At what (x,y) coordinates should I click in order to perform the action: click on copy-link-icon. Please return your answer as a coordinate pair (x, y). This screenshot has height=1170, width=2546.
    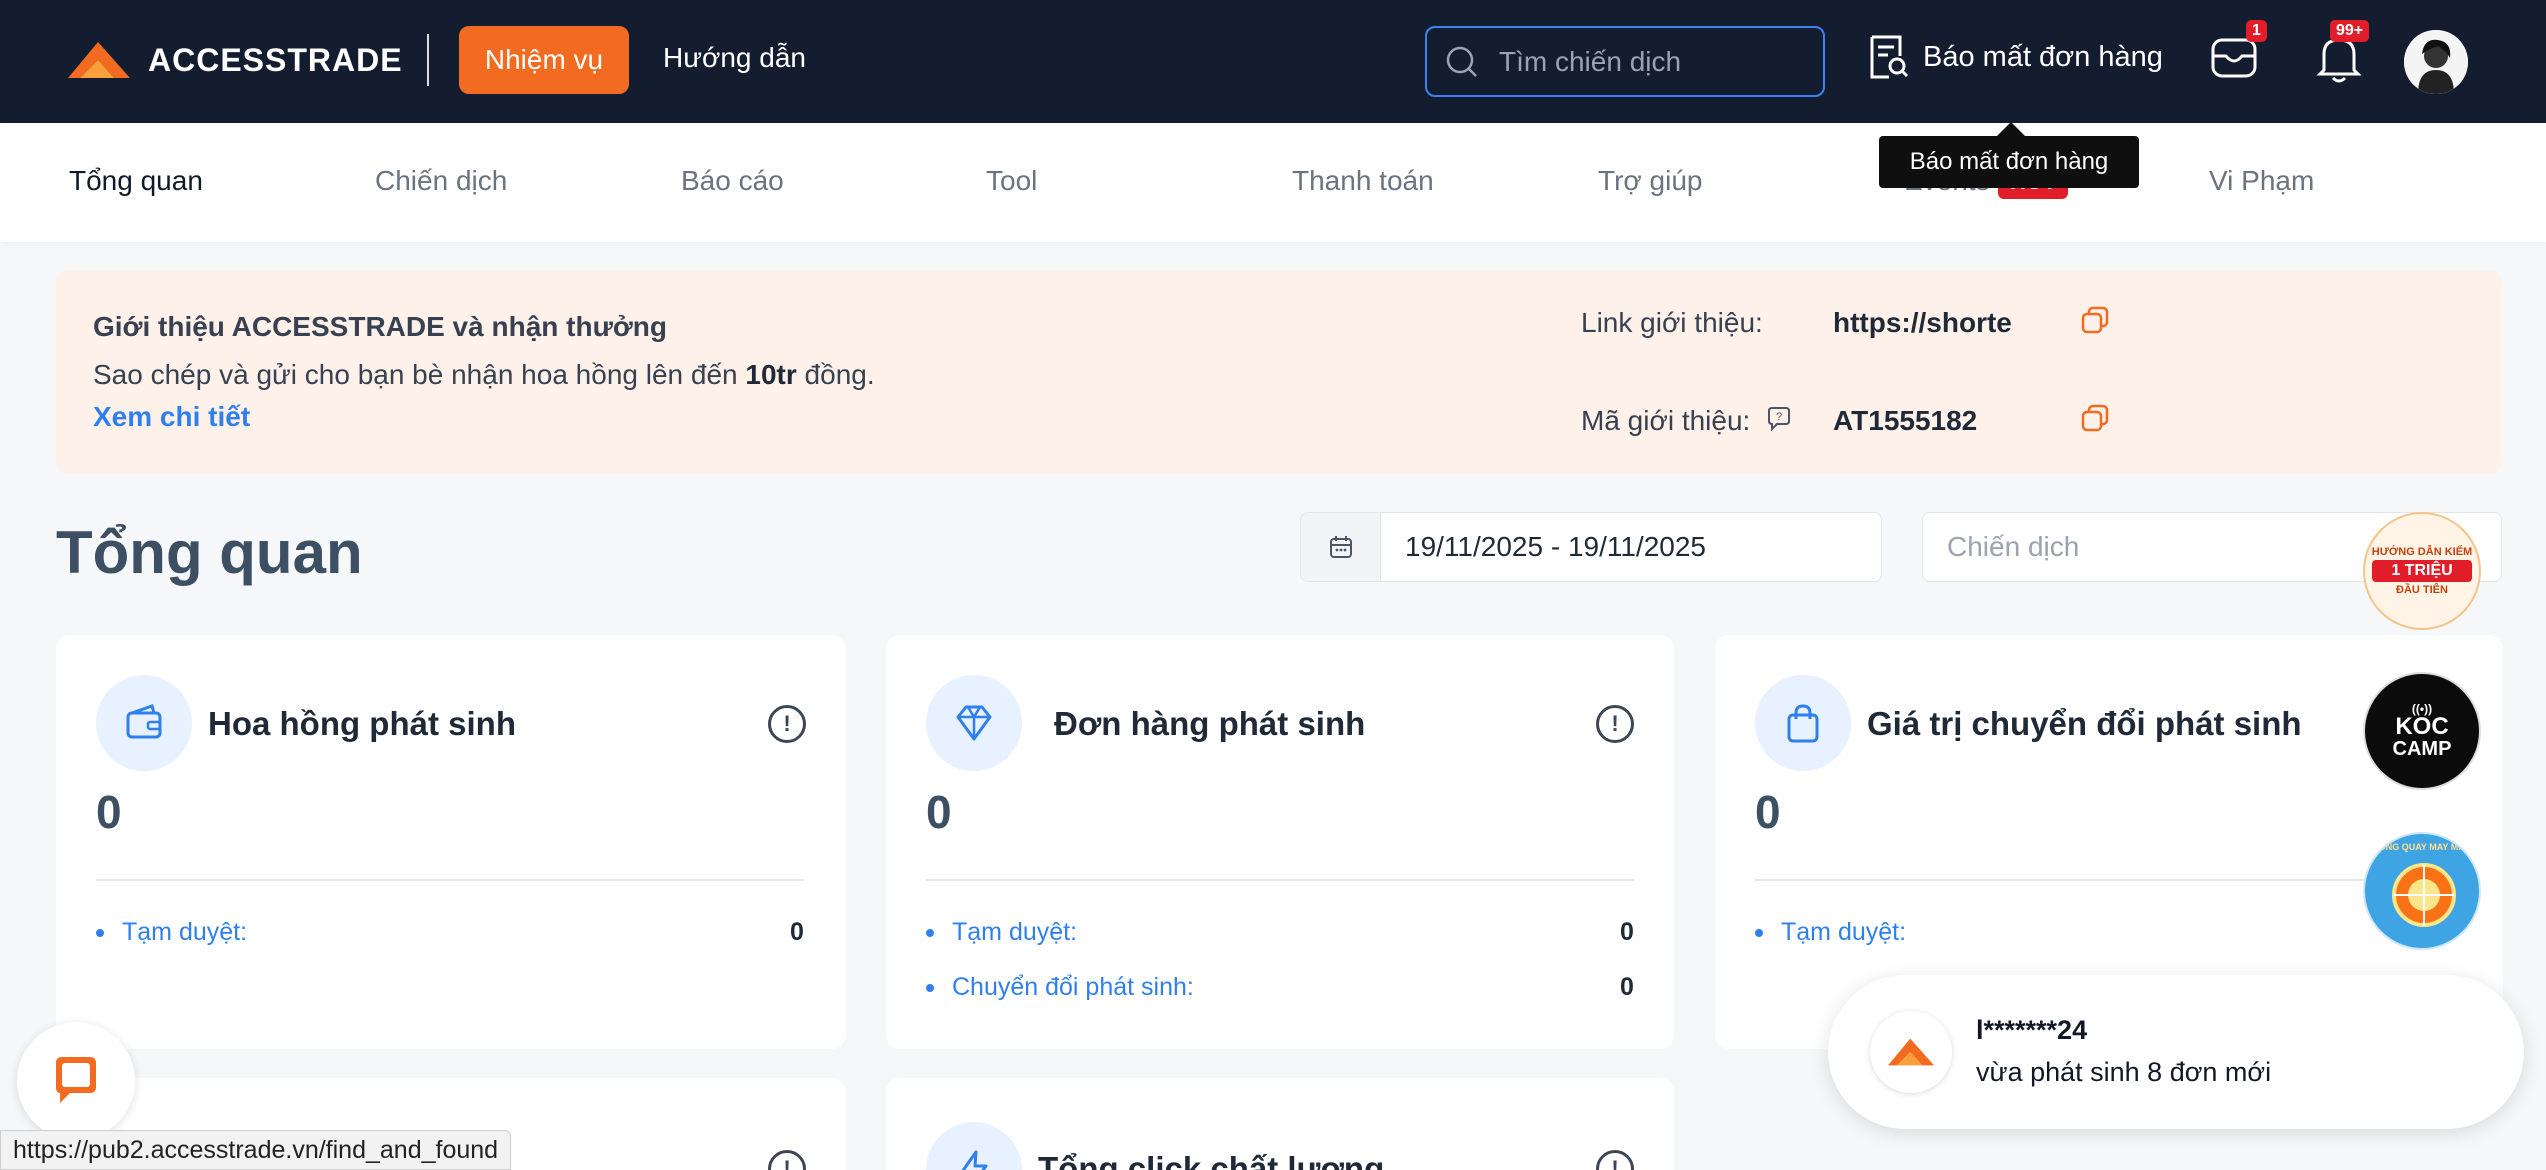
    Looking at the image, I should click on (2095, 320).